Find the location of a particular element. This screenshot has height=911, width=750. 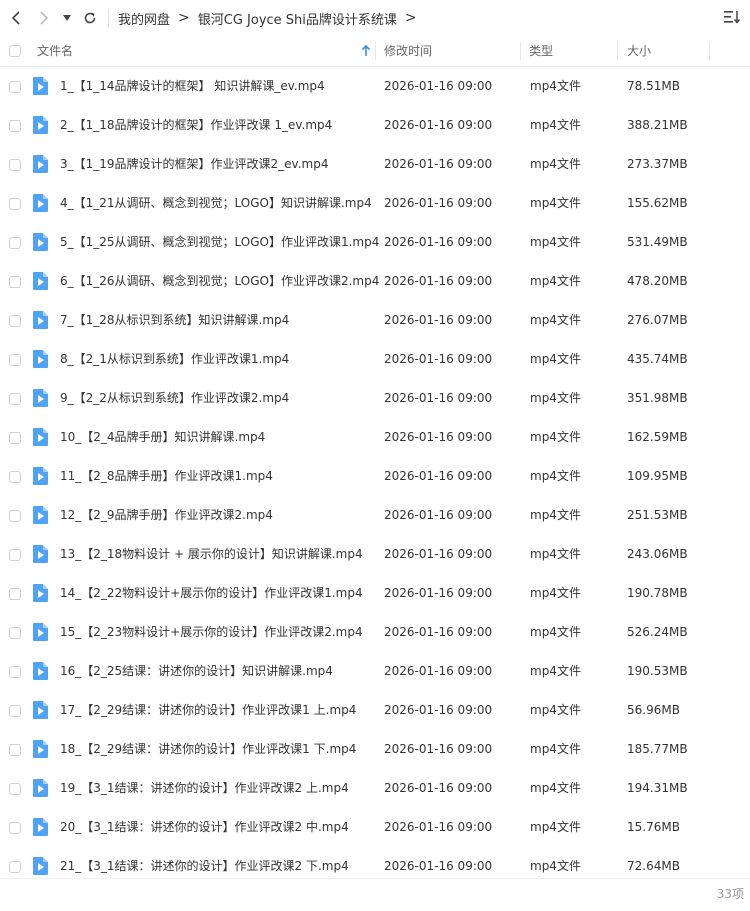

history-dropdown-button is located at coordinates (67, 18).